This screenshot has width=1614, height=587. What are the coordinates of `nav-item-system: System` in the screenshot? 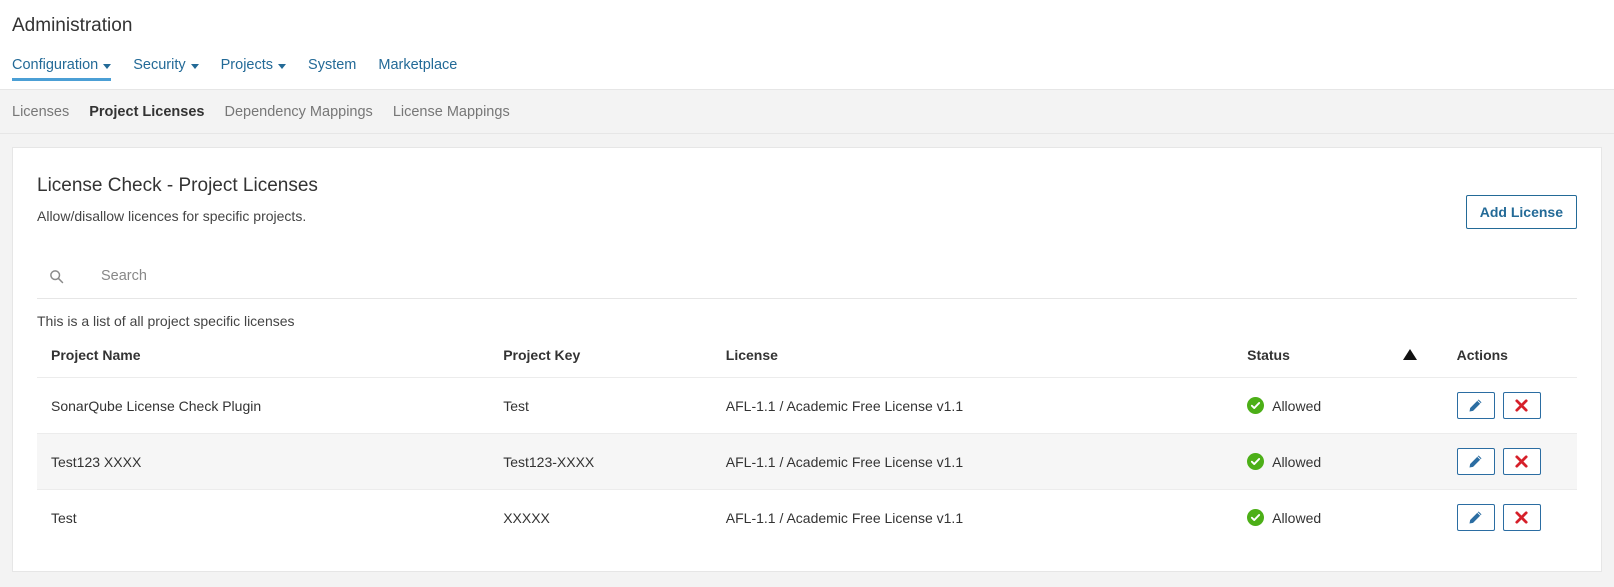 It's located at (332, 68).